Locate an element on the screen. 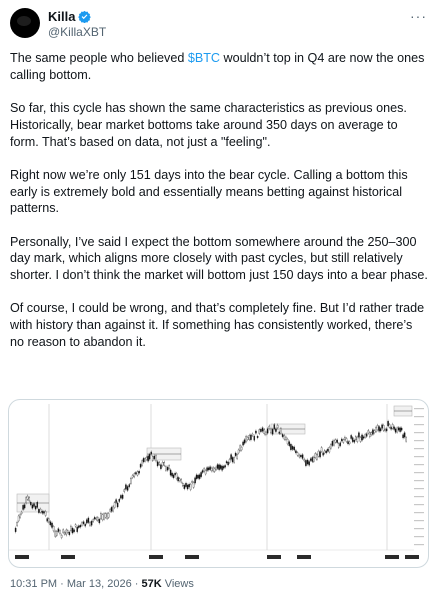 The height and width of the screenshot is (594, 437). tweet-date: Mar 13, 2026 is located at coordinates (99, 584).